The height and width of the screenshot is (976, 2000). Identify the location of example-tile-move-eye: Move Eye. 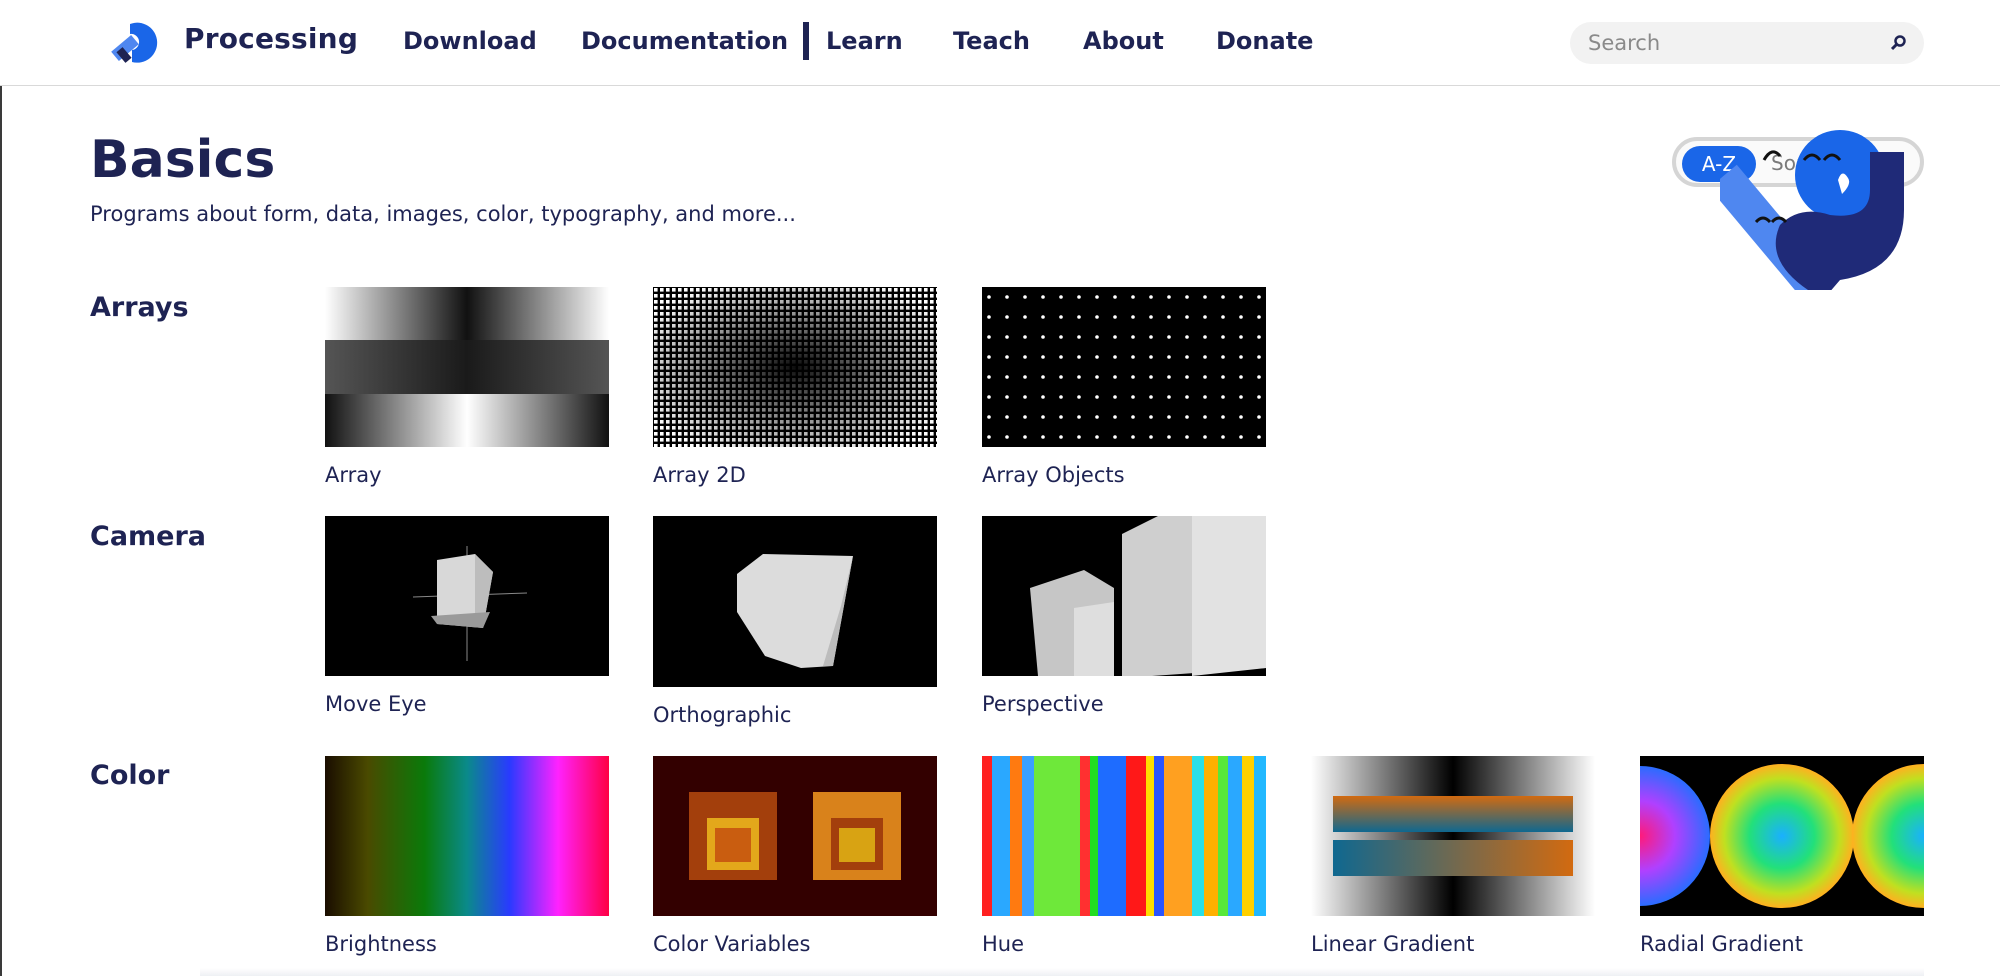
(467, 618).